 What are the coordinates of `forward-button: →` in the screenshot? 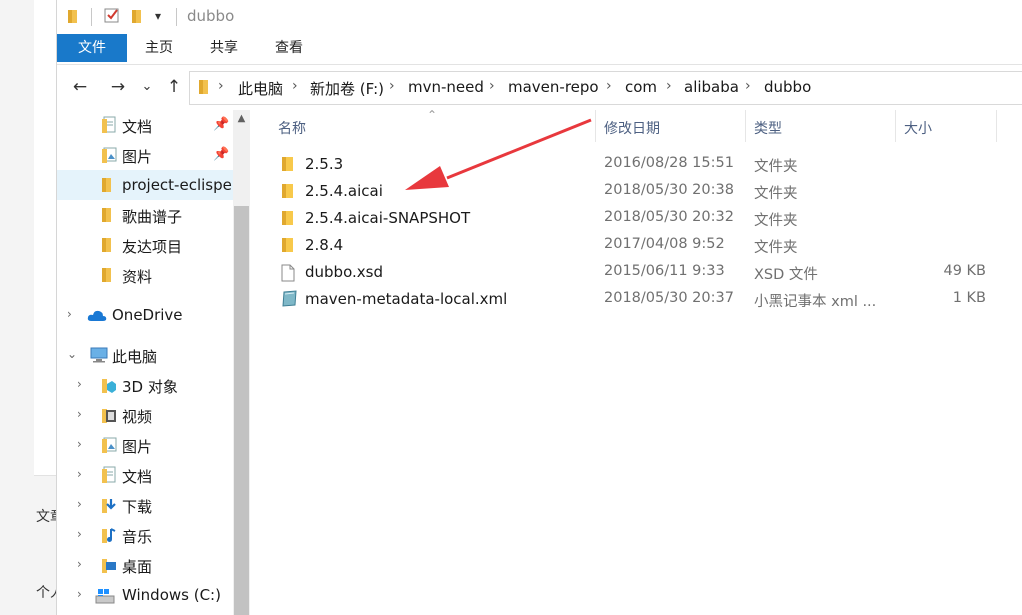 It's located at (118, 87).